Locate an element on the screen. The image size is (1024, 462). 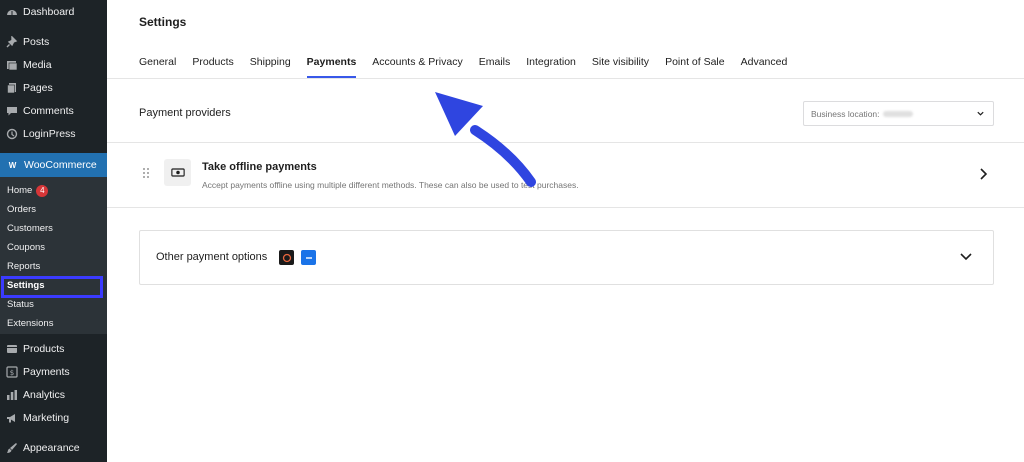
submenu-item-coupons: Coupons is located at coordinates (53, 247).